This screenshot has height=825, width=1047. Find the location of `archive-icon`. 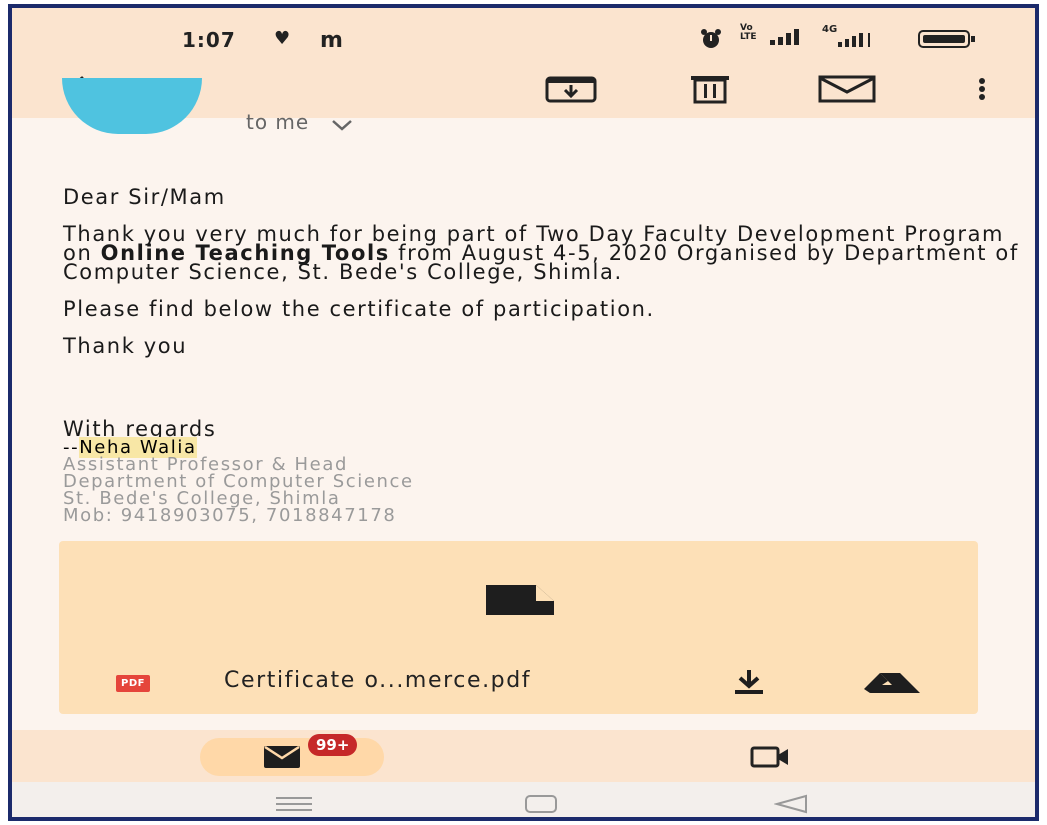

archive-icon is located at coordinates (571, 91).